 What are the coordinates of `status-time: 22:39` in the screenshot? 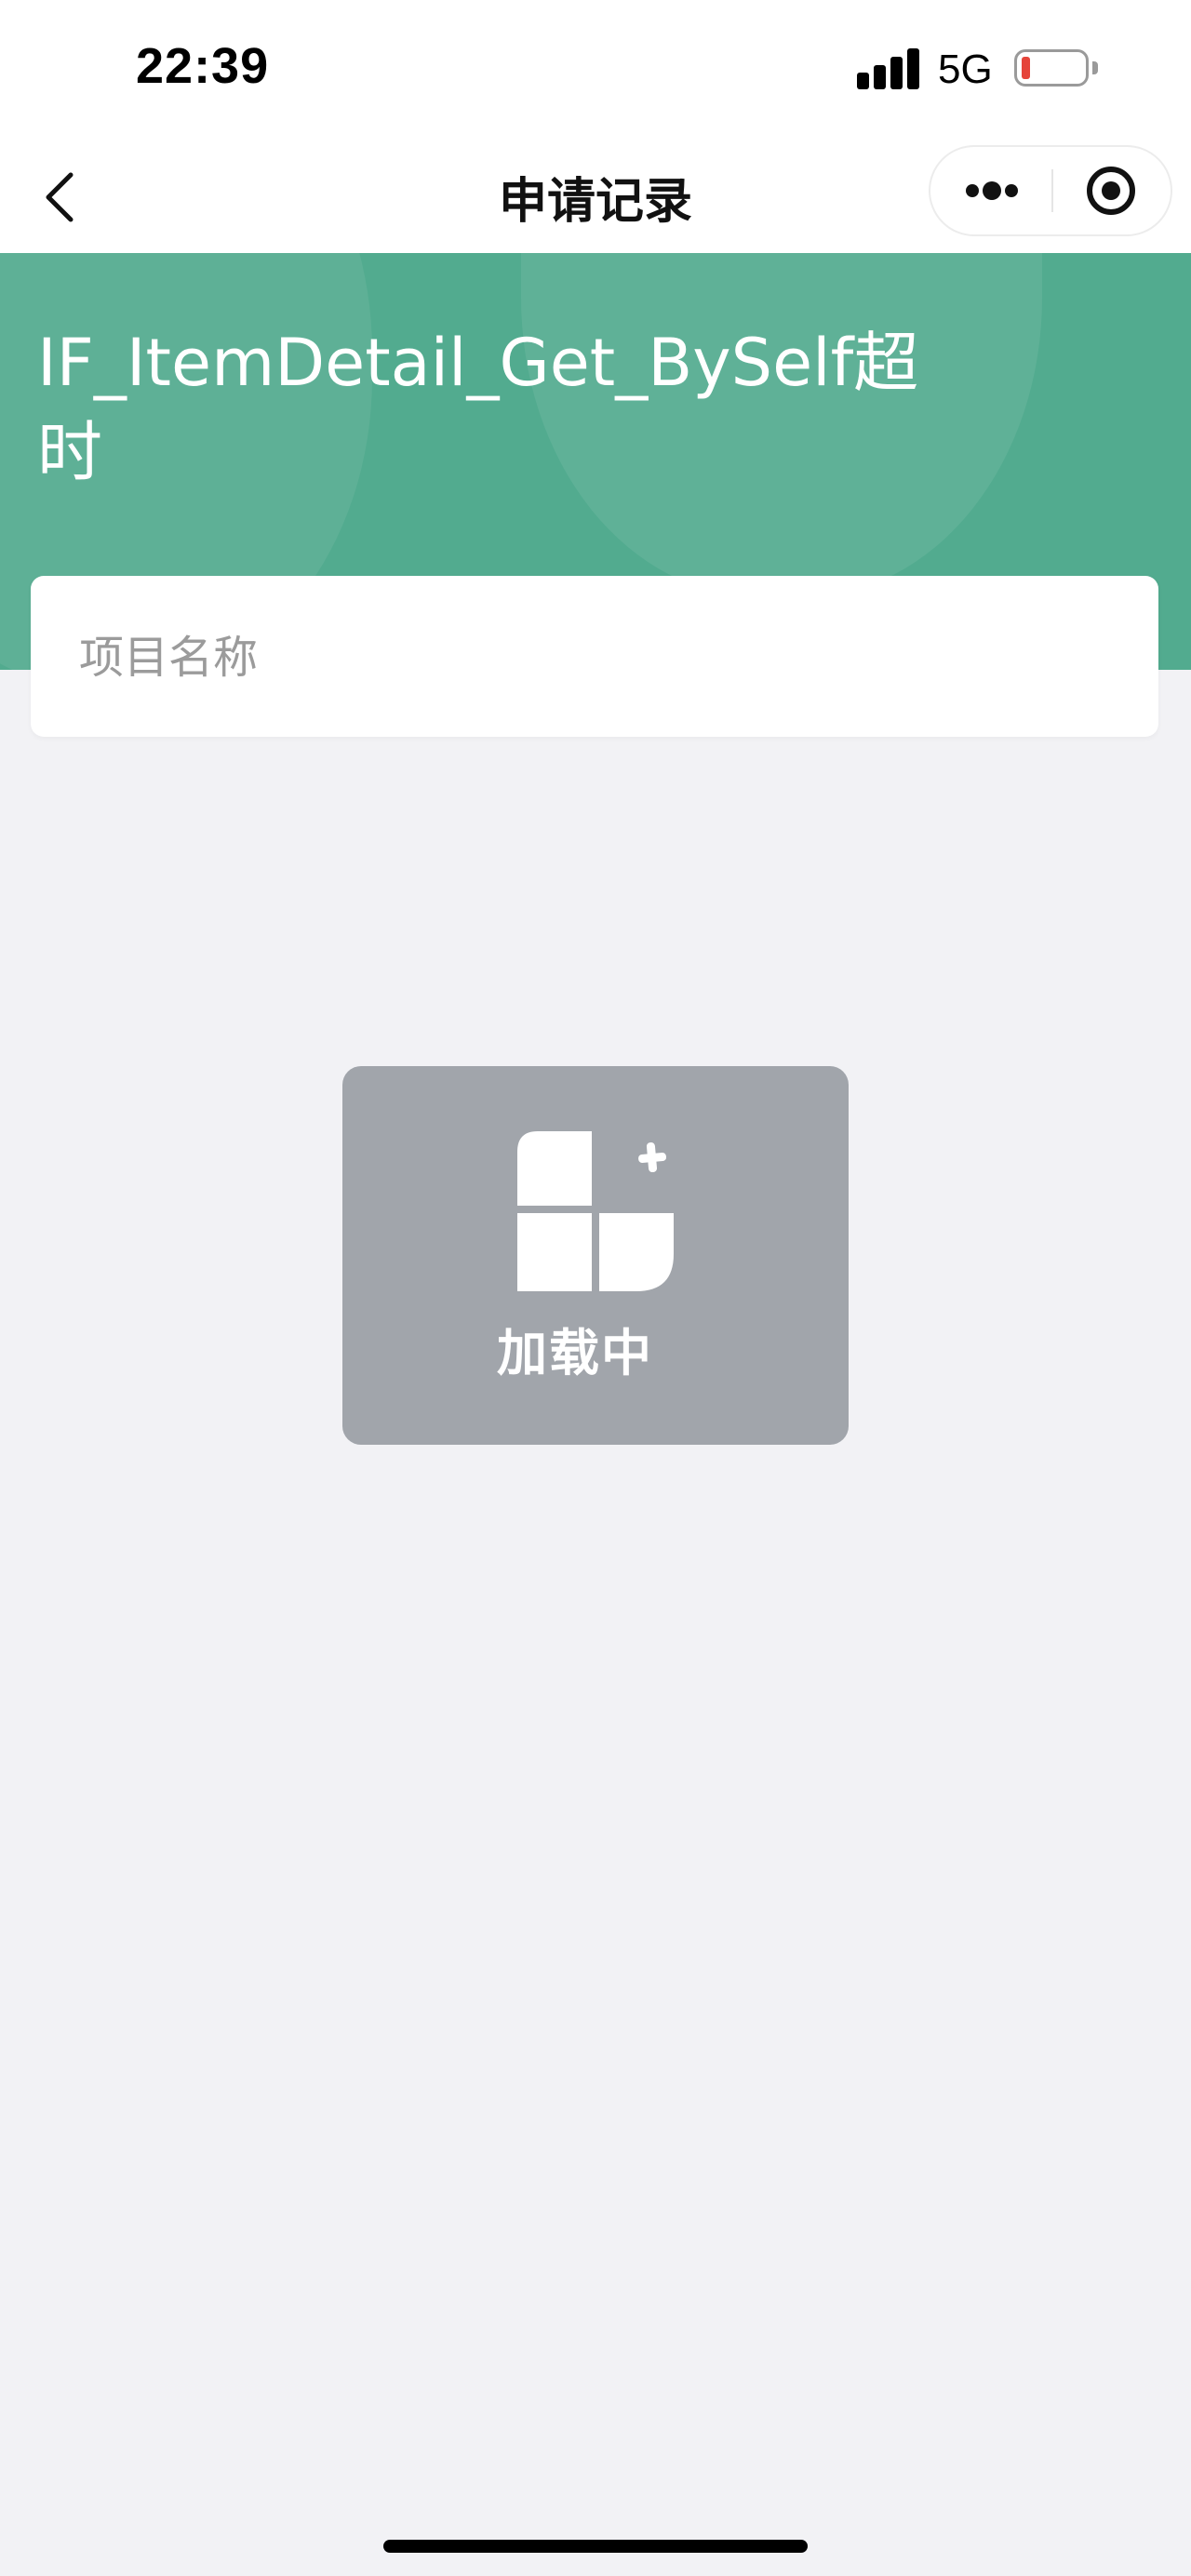 It's located at (203, 66).